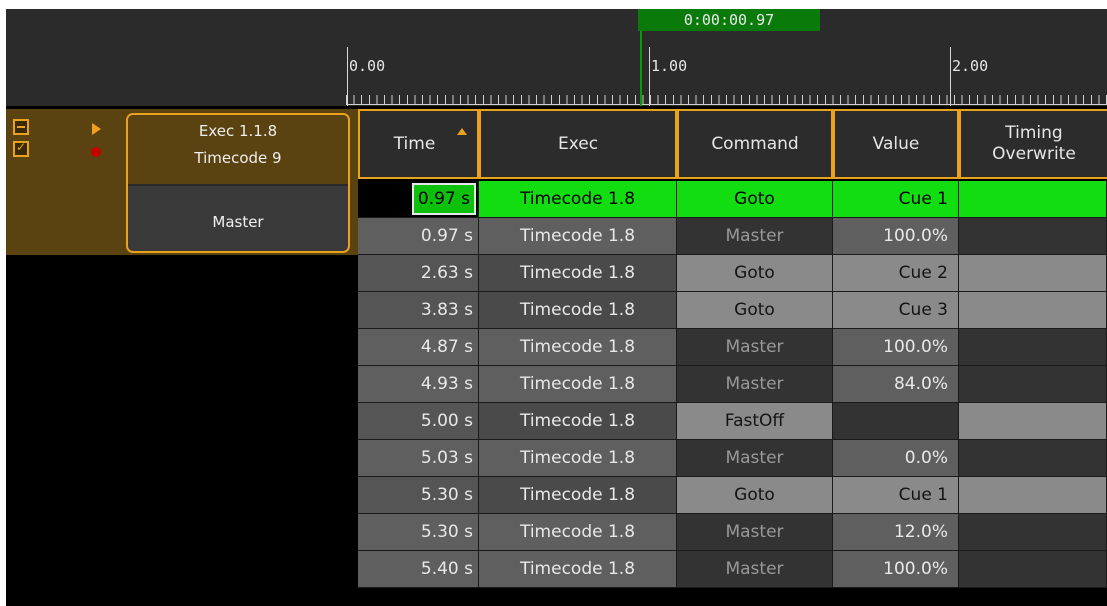  I want to click on table-row: 5.30 s Timecode 1.8 Master 12.0%, so click(732, 532).